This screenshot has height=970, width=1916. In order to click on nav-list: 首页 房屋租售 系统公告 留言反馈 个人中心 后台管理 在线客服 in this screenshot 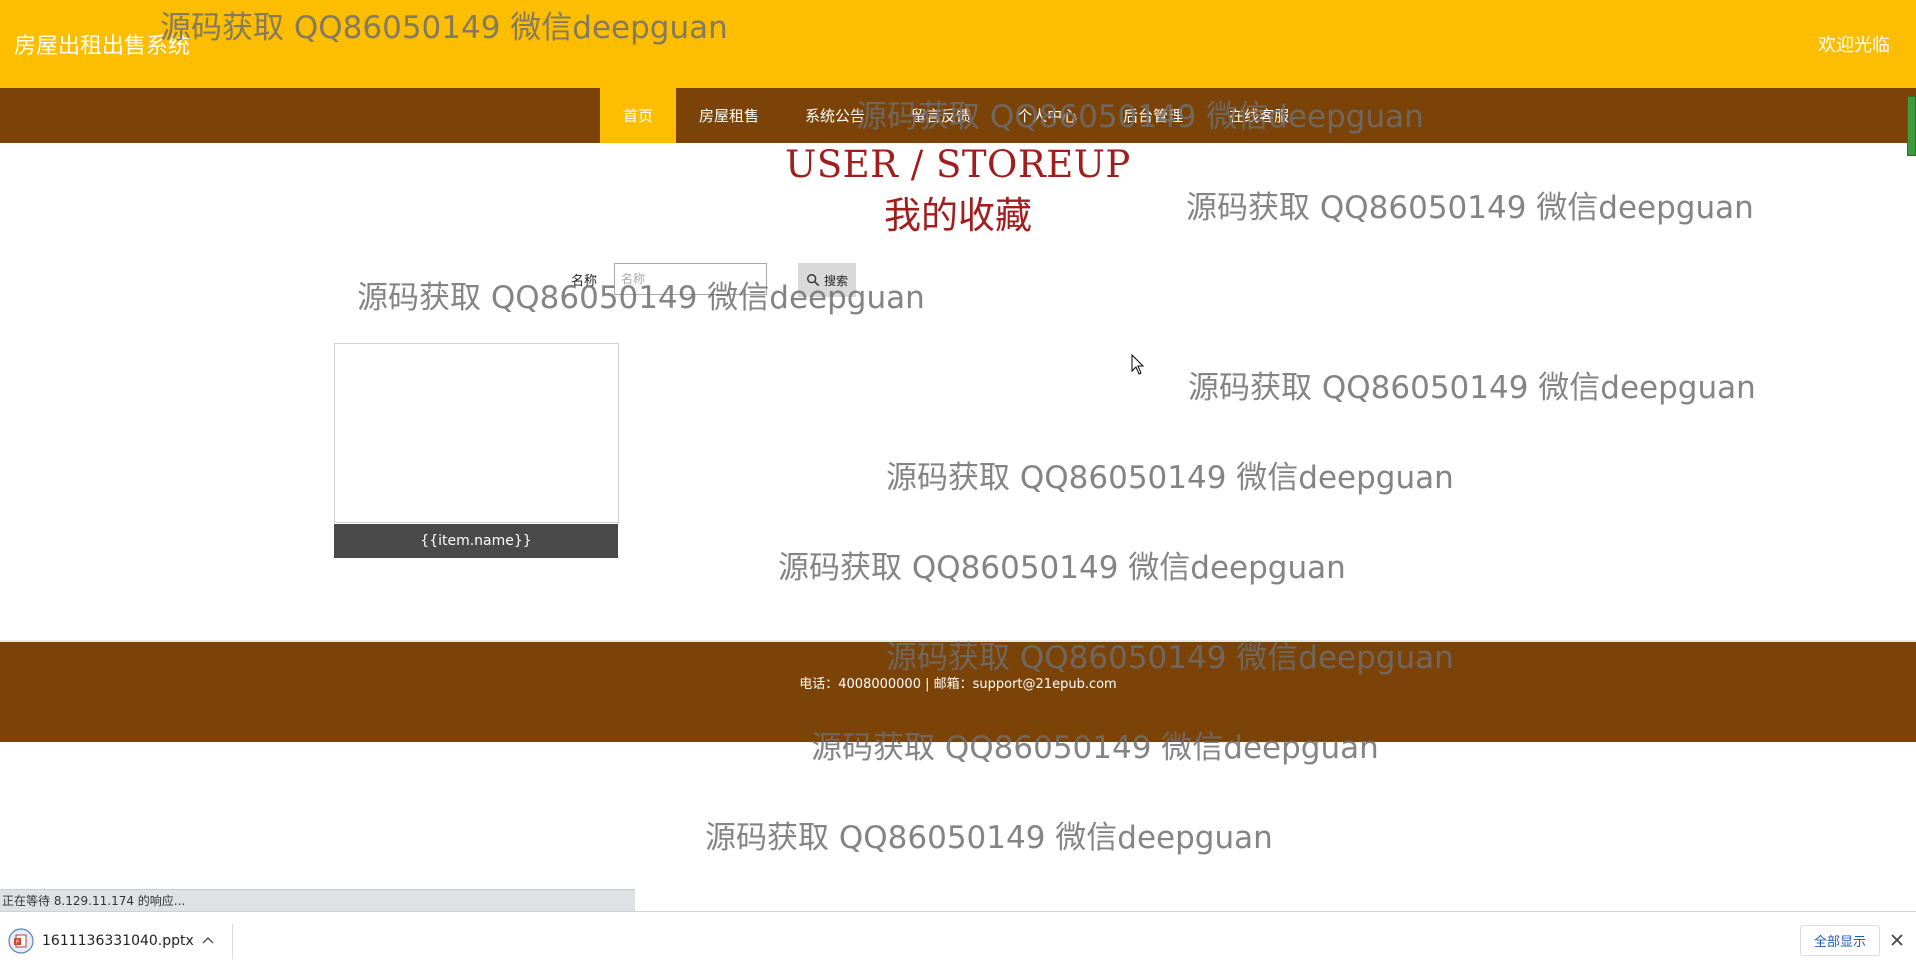, I will do `click(956, 115)`.